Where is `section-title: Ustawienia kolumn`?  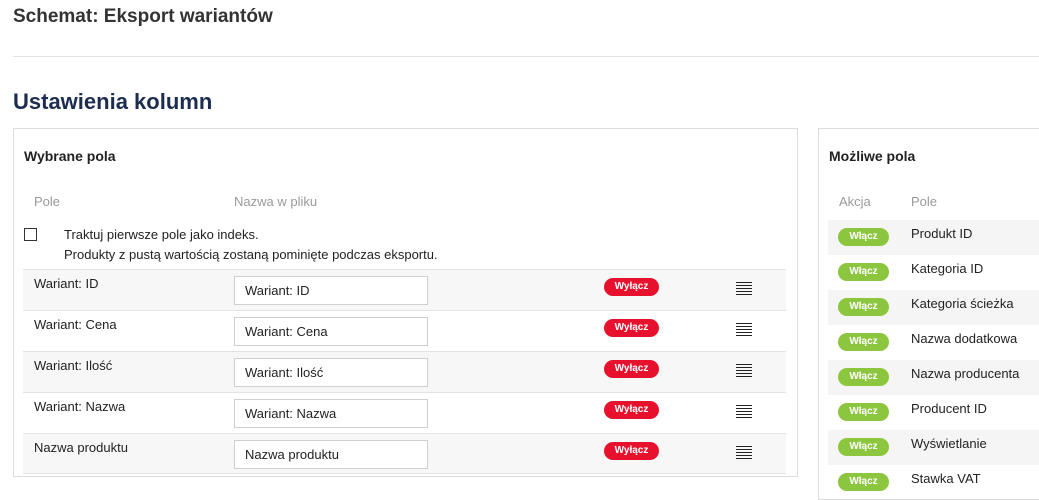 section-title: Ustawienia kolumn is located at coordinates (113, 101).